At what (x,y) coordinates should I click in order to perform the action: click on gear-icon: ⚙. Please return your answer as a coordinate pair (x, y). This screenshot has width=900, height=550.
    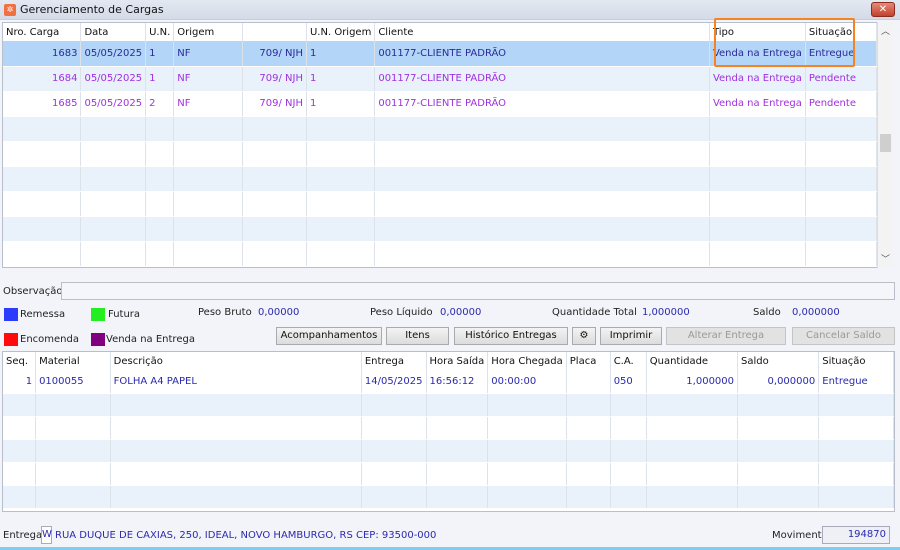
    Looking at the image, I should click on (584, 336).